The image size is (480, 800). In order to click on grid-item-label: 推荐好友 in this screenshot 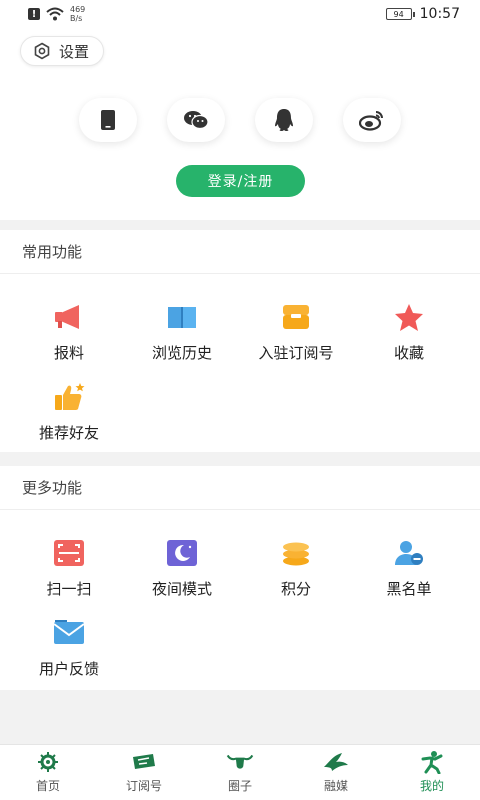, I will do `click(68, 433)`.